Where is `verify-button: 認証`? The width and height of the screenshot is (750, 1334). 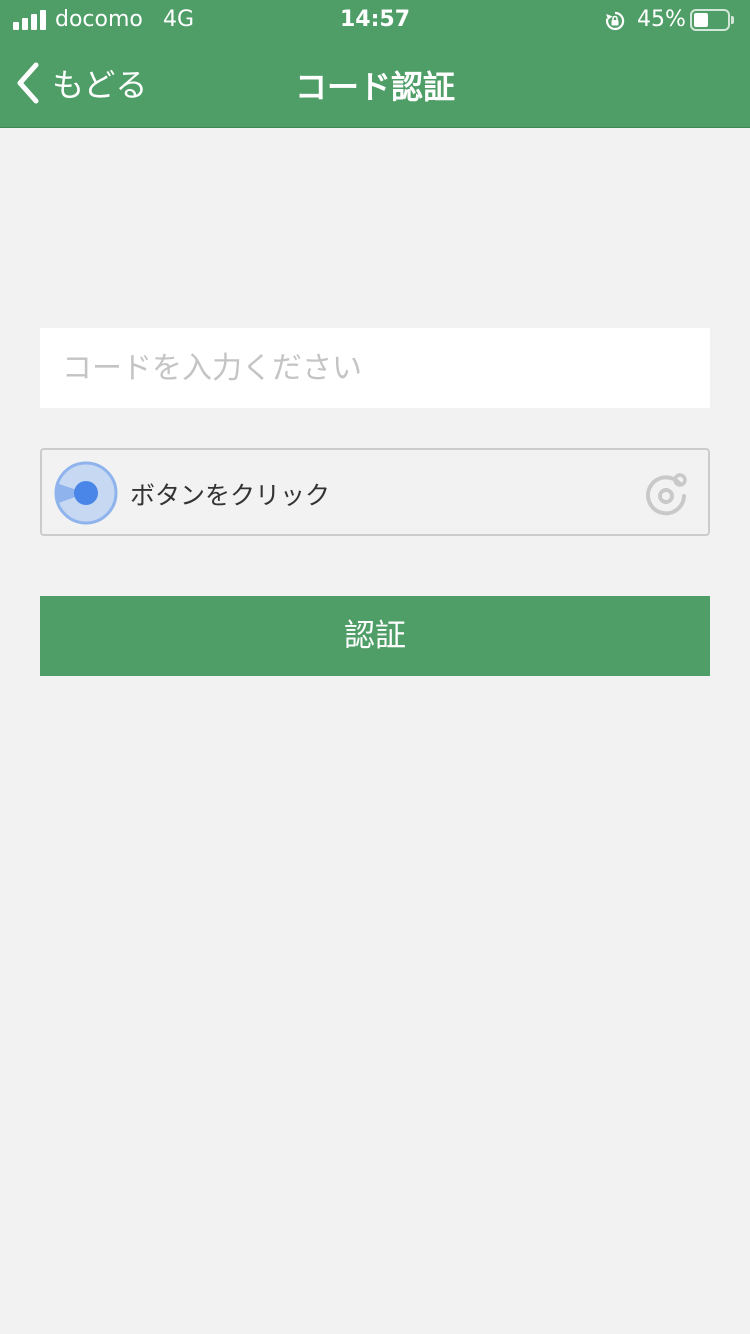
verify-button: 認証 is located at coordinates (375, 636).